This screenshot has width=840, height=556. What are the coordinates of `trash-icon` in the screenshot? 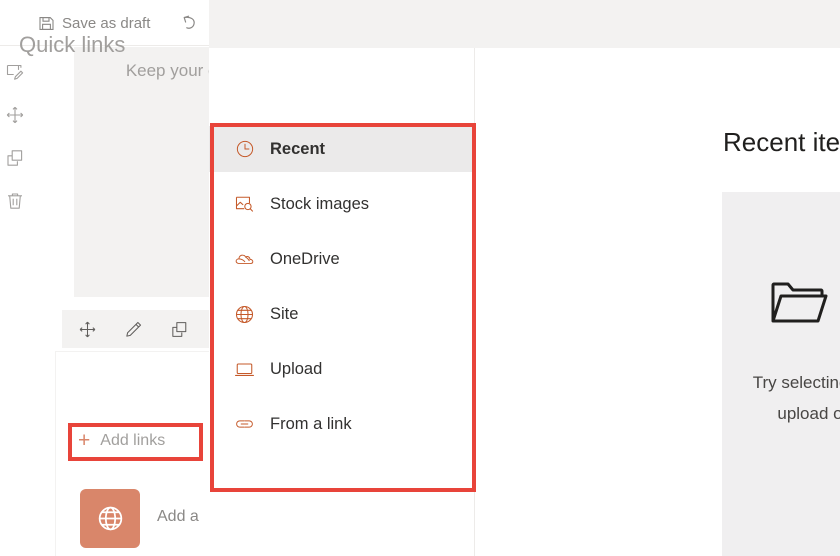 It's located at (15, 201).